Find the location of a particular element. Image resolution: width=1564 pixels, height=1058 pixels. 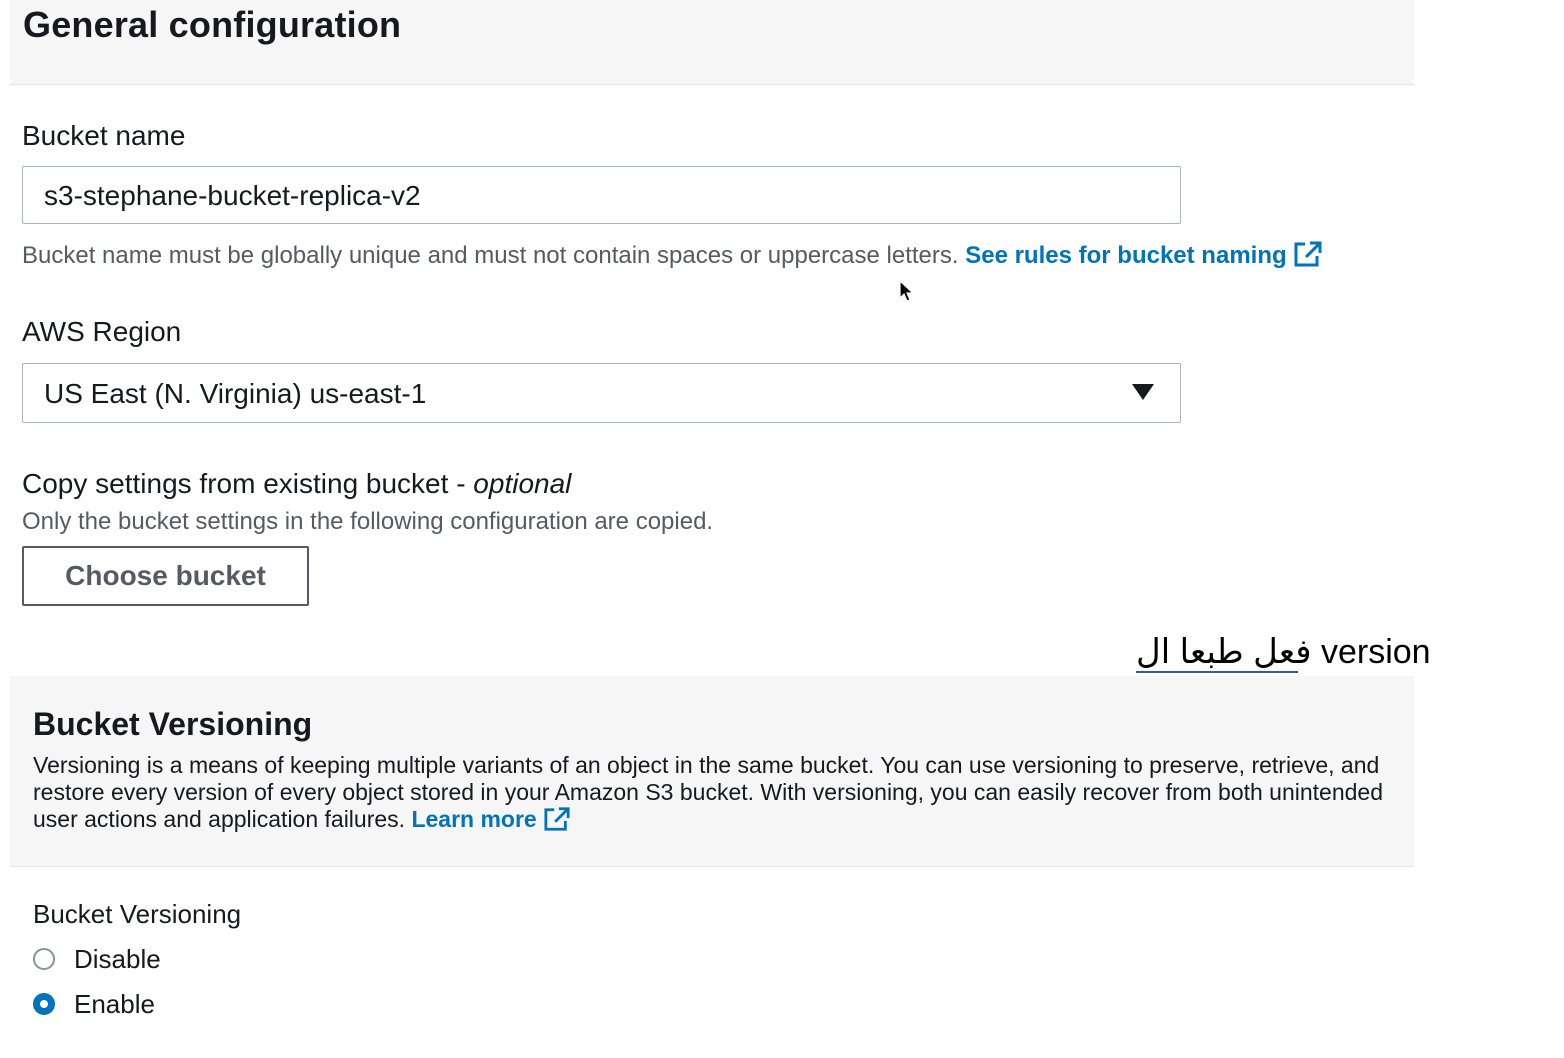

radio-option-enable: Enable is located at coordinates (94, 1004).